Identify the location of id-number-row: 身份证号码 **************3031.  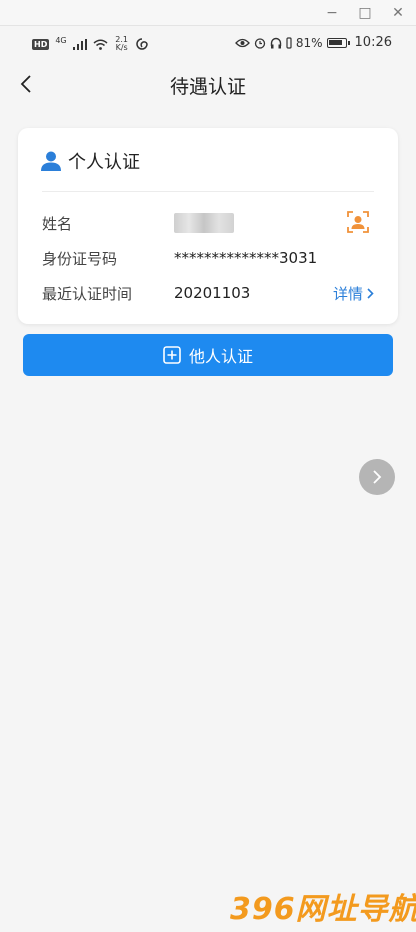
(208, 258).